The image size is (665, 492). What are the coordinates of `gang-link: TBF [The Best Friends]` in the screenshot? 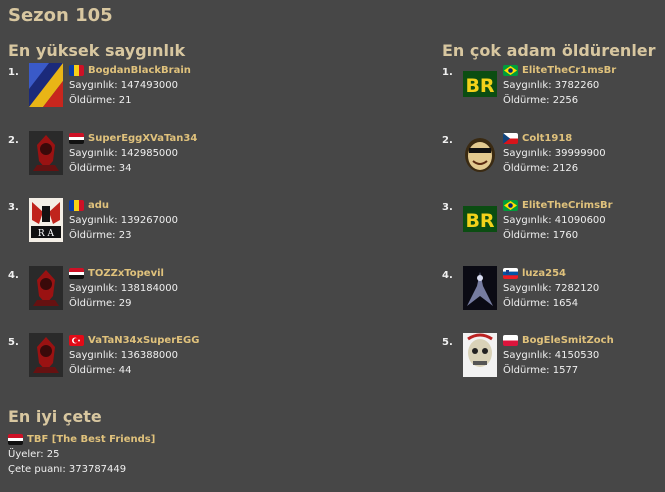 It's located at (91, 439).